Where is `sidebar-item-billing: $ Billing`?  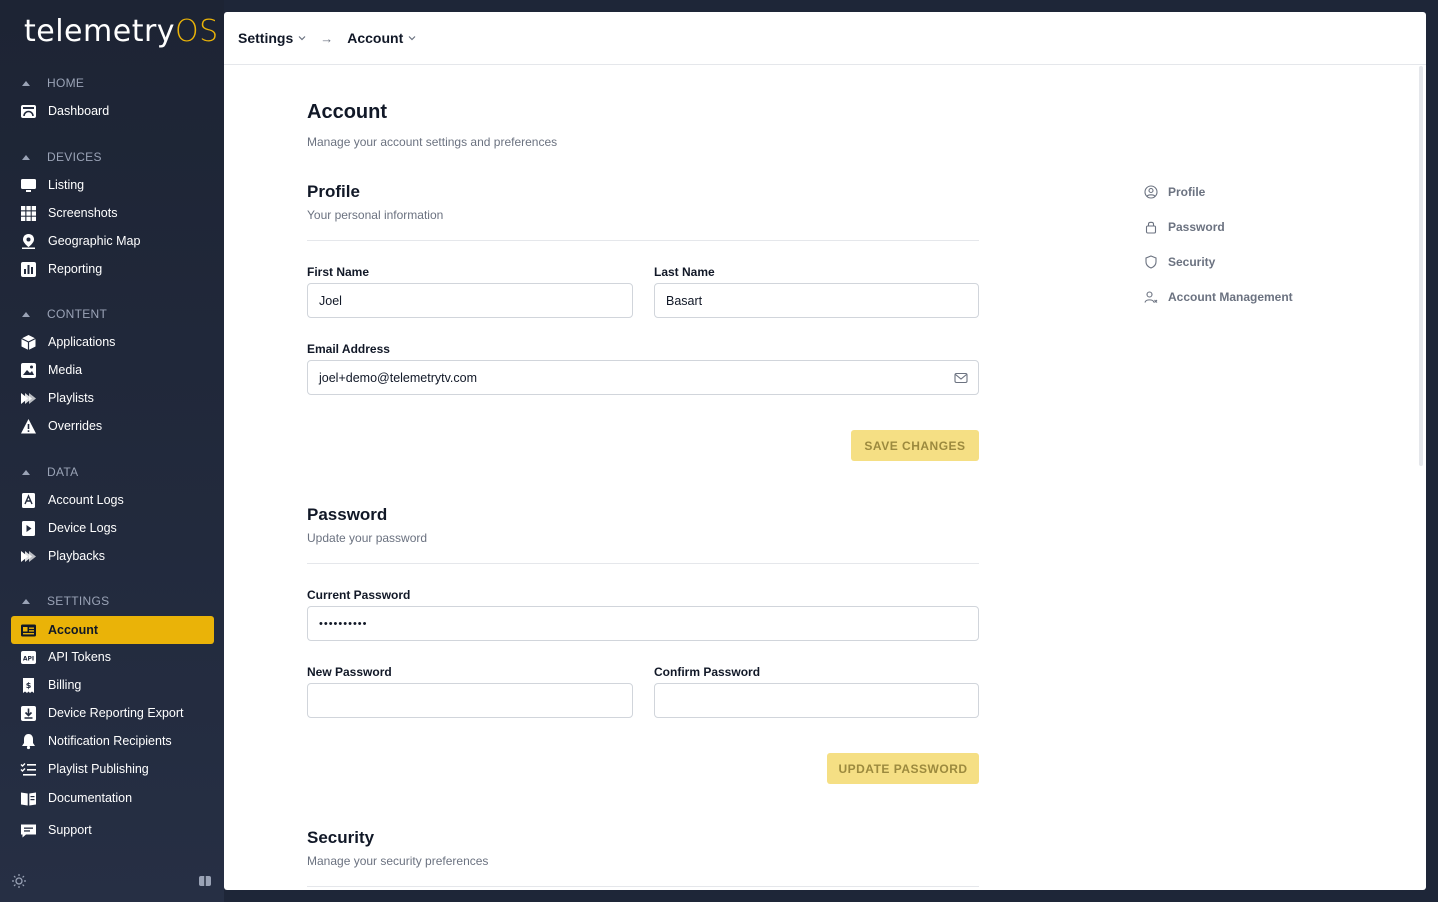 sidebar-item-billing: $ Billing is located at coordinates (112, 685).